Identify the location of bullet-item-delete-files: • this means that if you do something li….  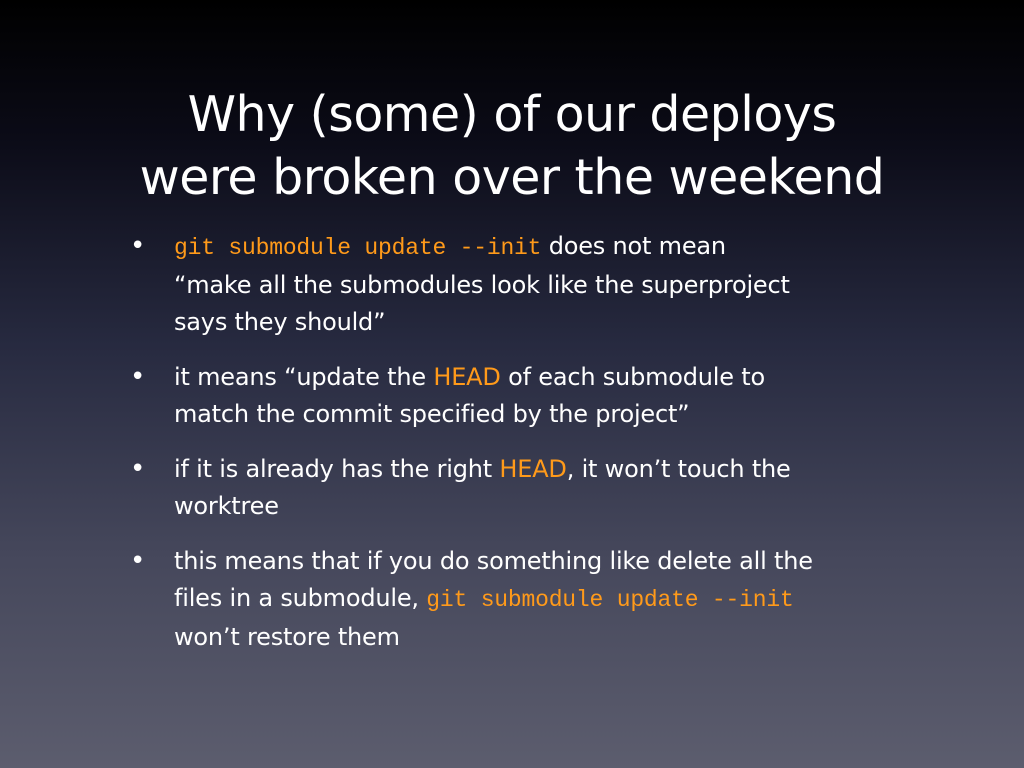
(530, 599).